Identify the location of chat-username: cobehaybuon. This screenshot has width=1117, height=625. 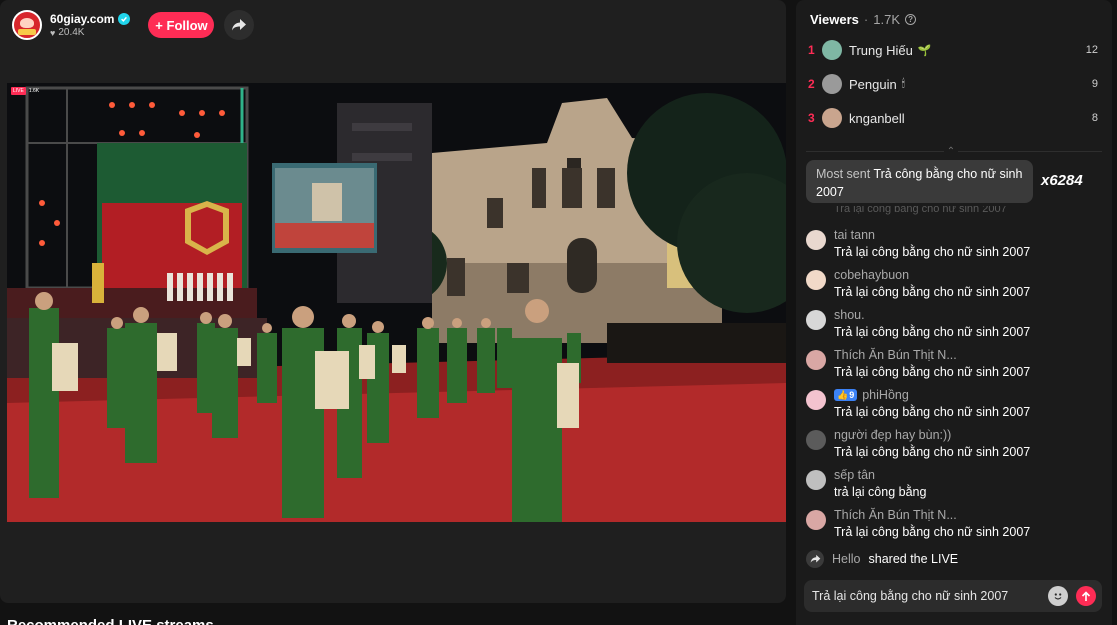
(871, 275).